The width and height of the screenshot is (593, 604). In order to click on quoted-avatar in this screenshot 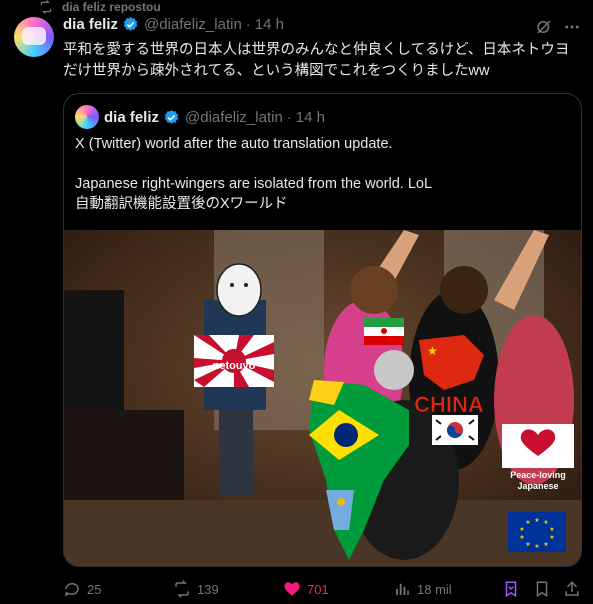, I will do `click(87, 117)`.